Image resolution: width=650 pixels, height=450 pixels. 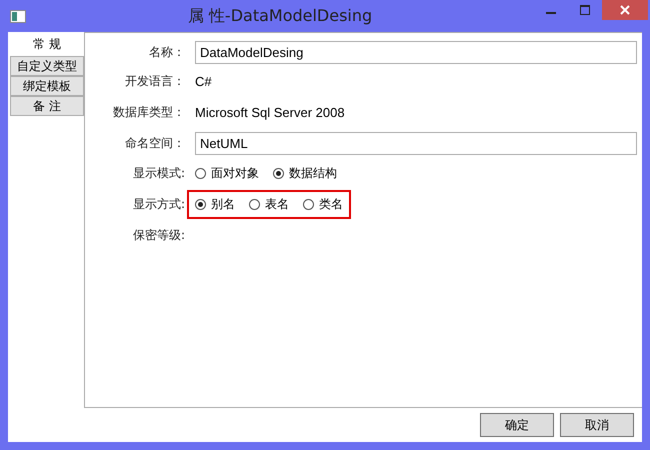 I want to click on tab: 自定义类型, so click(x=47, y=66).